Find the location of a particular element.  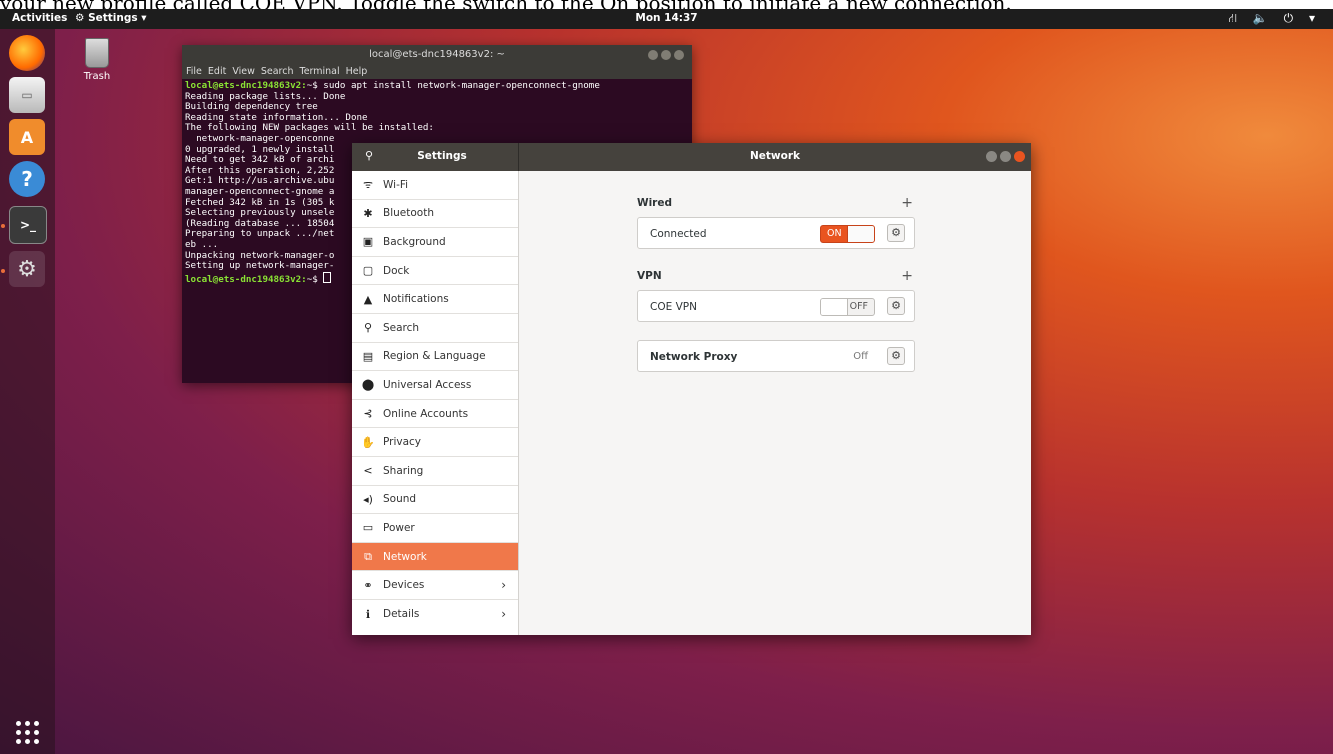

switch-knob is located at coordinates (860, 234).